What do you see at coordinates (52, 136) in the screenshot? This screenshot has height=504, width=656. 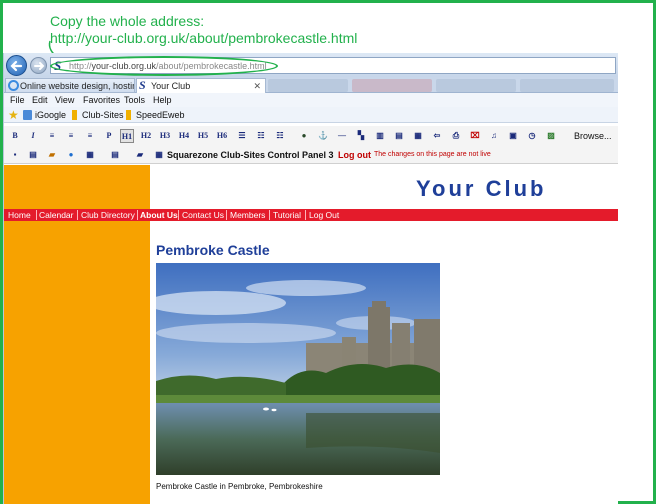 I see `align-left-icon: ≡` at bounding box center [52, 136].